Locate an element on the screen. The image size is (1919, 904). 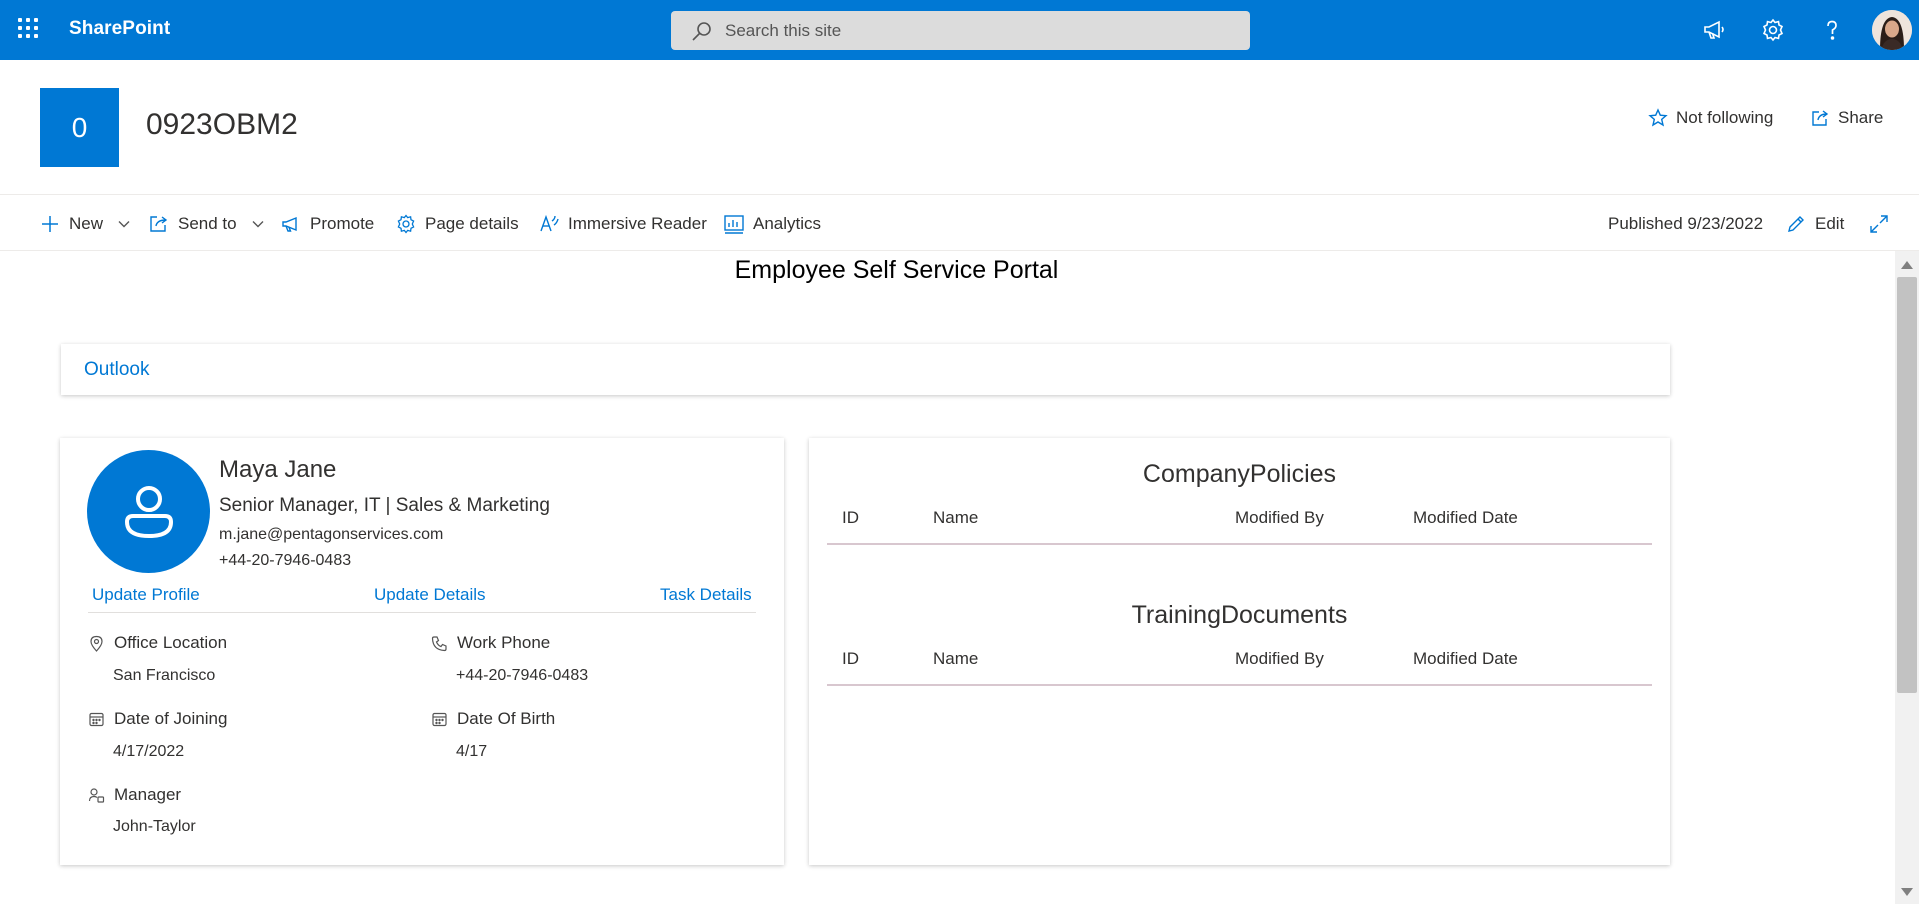
update-details-link: Update Details is located at coordinates (430, 595).